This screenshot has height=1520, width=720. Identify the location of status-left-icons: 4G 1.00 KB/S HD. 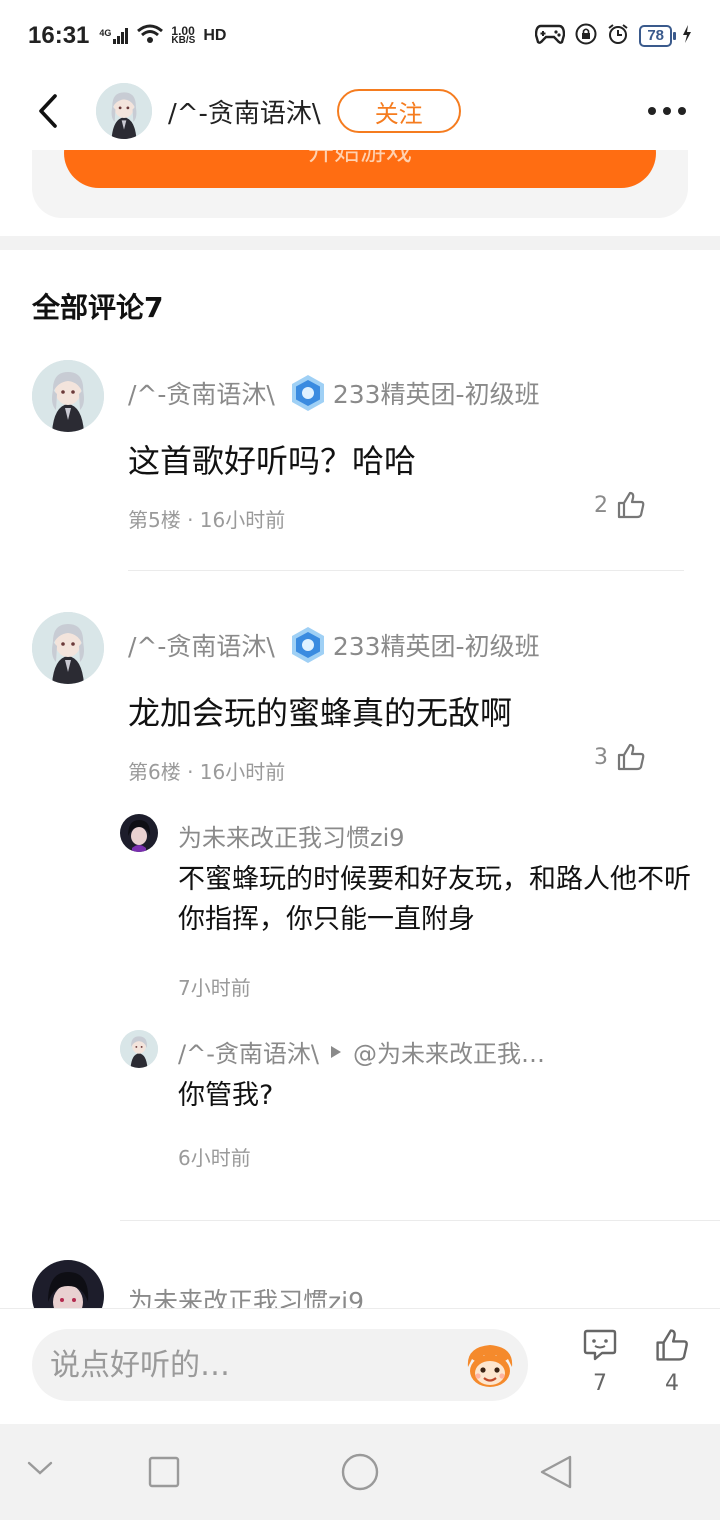
(162, 36).